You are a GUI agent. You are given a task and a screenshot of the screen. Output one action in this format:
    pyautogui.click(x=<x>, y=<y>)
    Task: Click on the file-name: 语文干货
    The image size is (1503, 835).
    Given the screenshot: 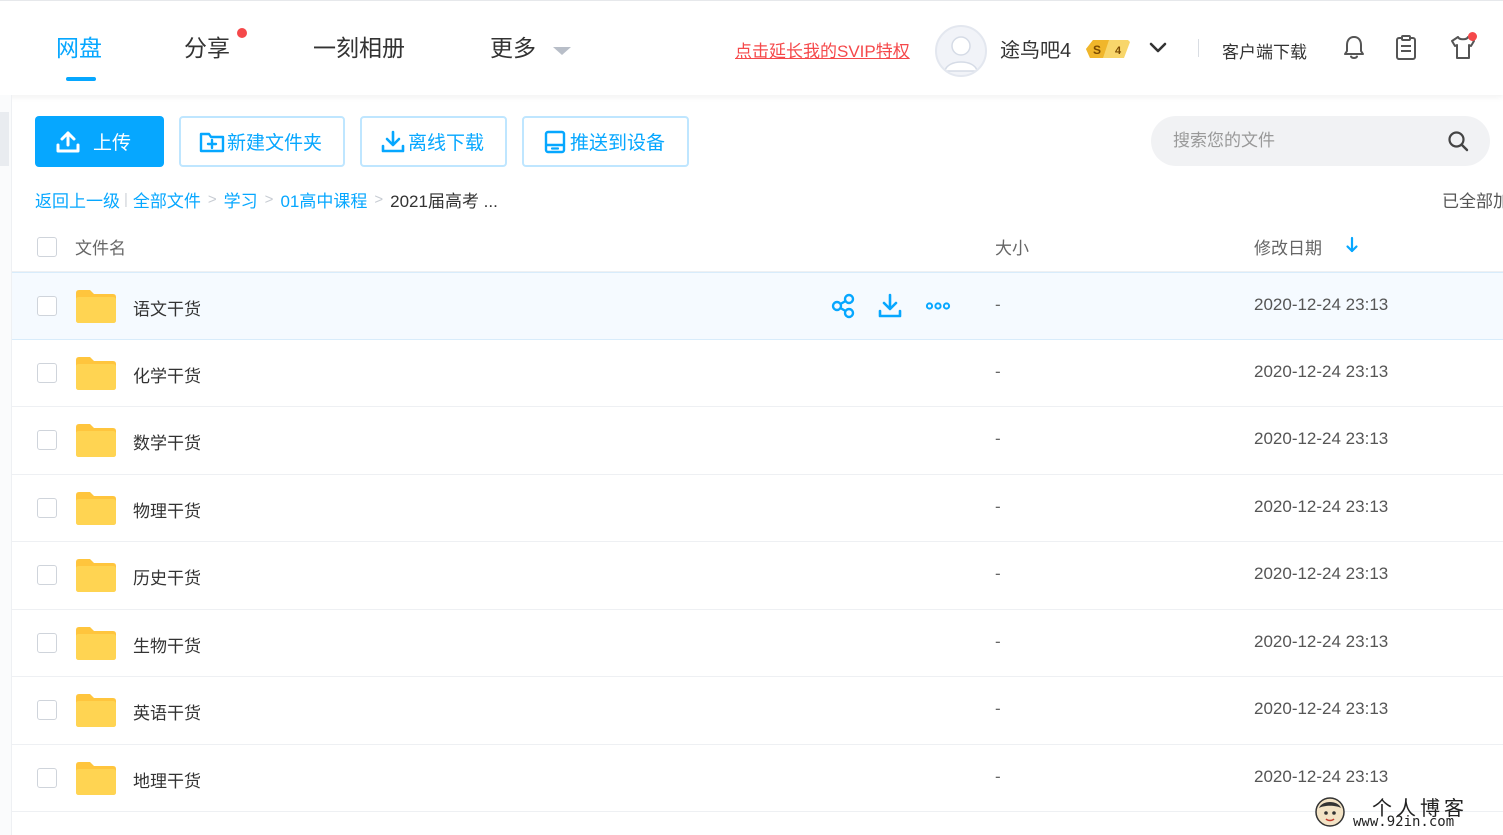 What is the action you would take?
    pyautogui.click(x=167, y=307)
    